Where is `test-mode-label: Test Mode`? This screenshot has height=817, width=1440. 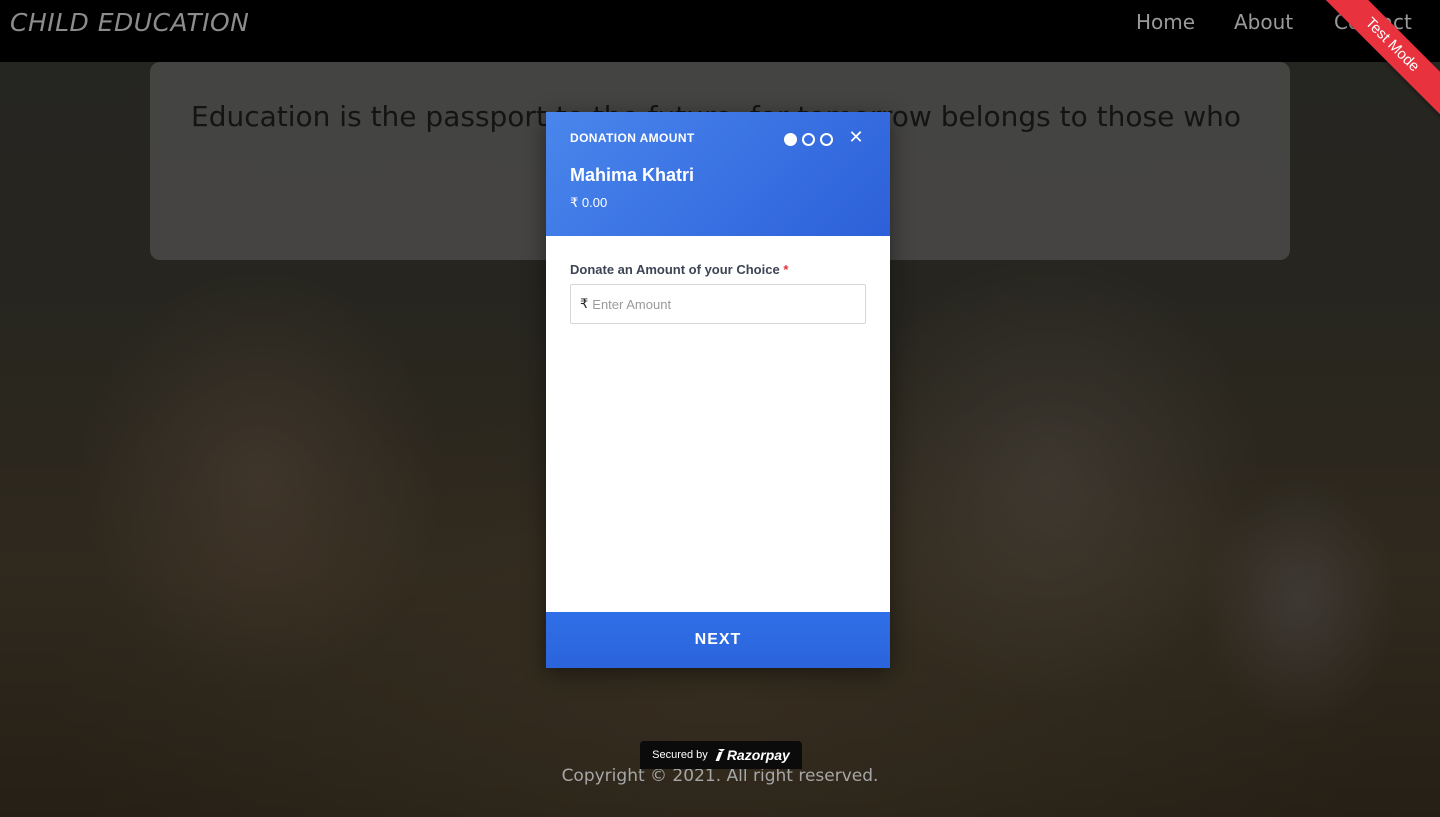
test-mode-label: Test Mode is located at coordinates (1375, 63).